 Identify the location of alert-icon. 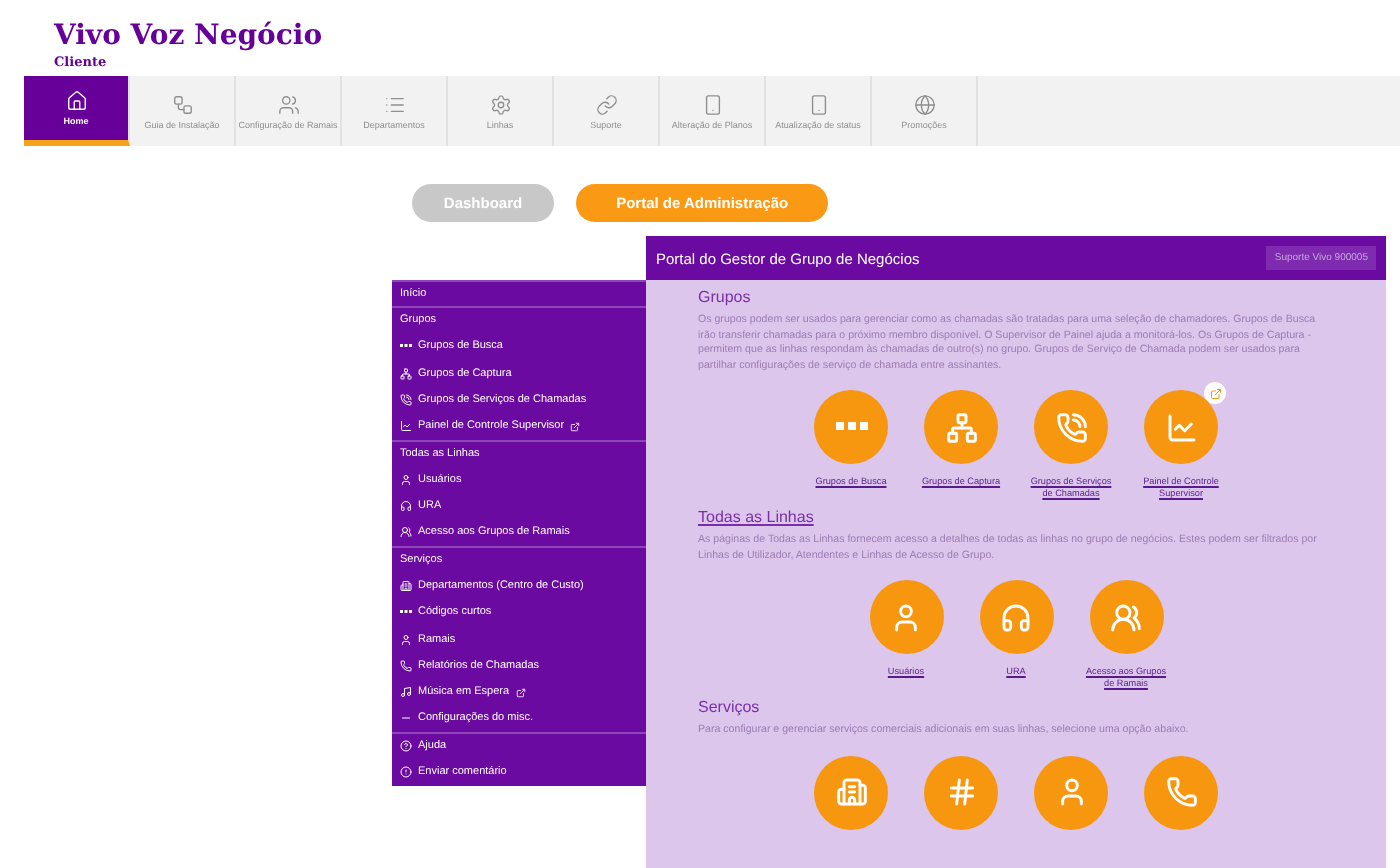
(406, 771).